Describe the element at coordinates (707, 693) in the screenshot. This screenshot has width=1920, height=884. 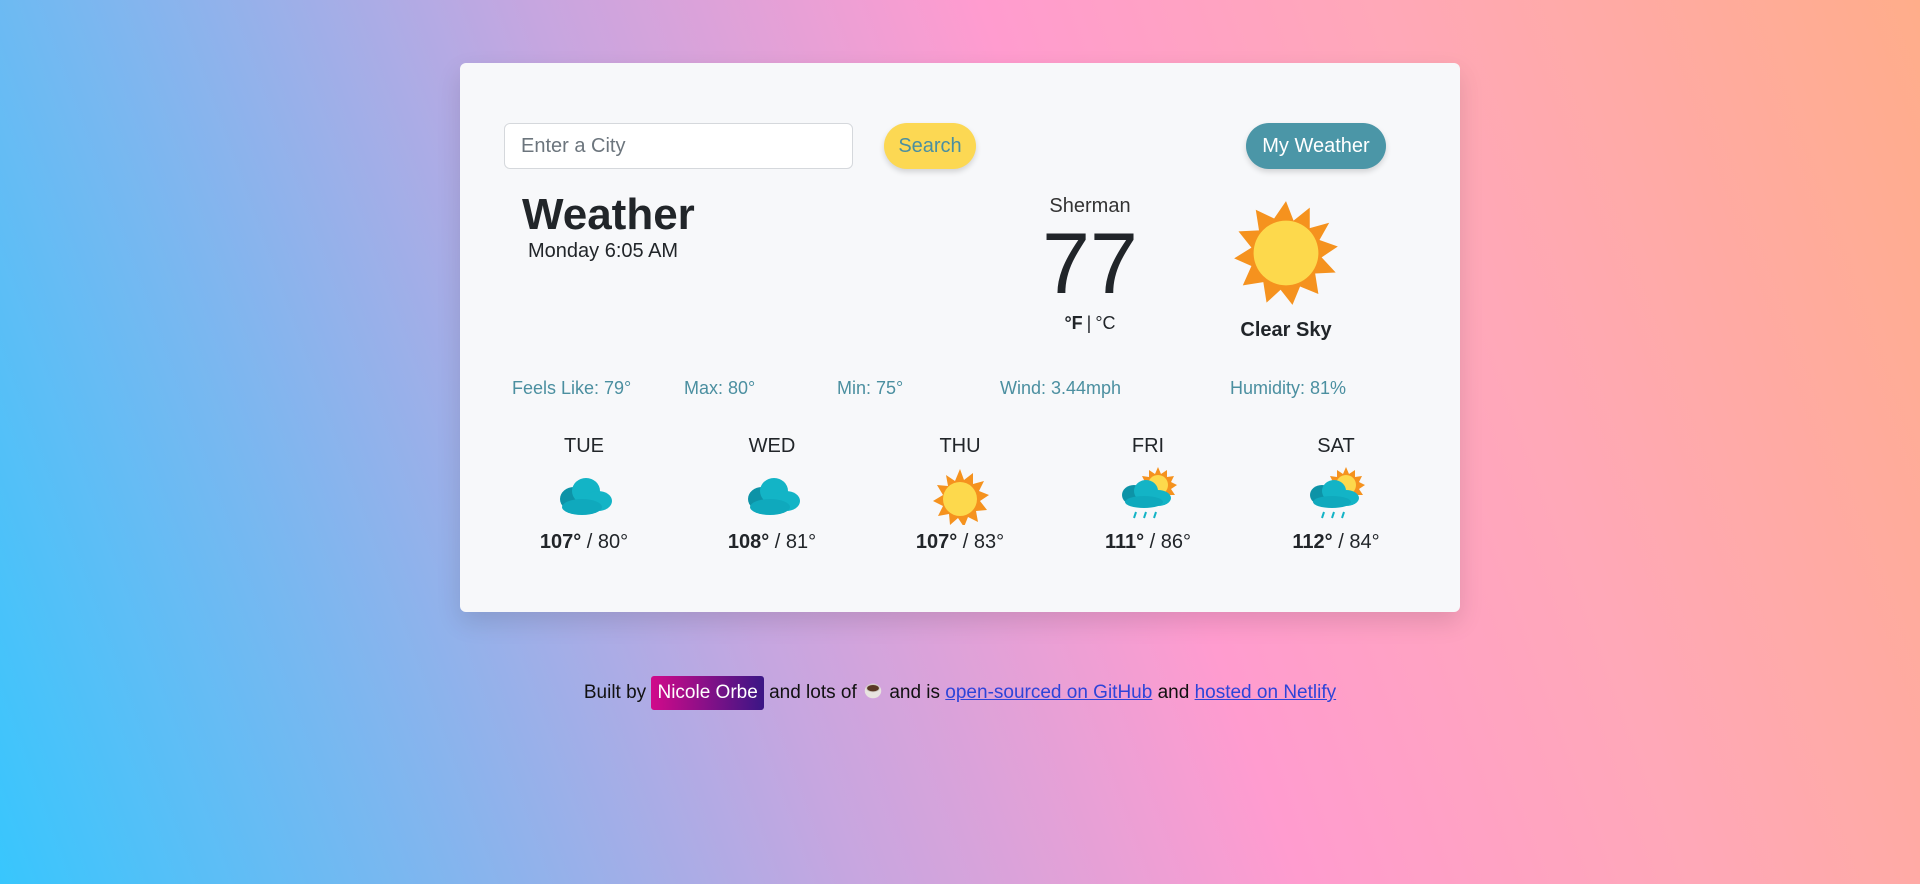
I see `author-badge: Nicole Orbe` at that location.